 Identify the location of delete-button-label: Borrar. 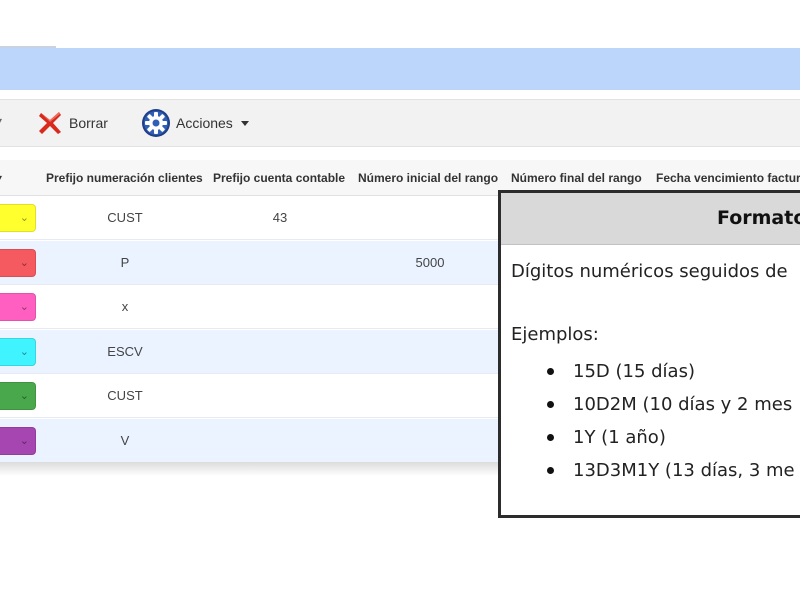
(88, 123).